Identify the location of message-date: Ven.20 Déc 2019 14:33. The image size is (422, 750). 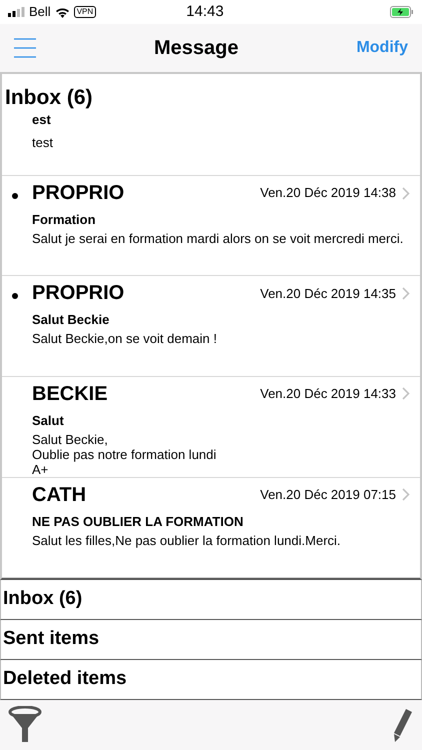
(328, 393).